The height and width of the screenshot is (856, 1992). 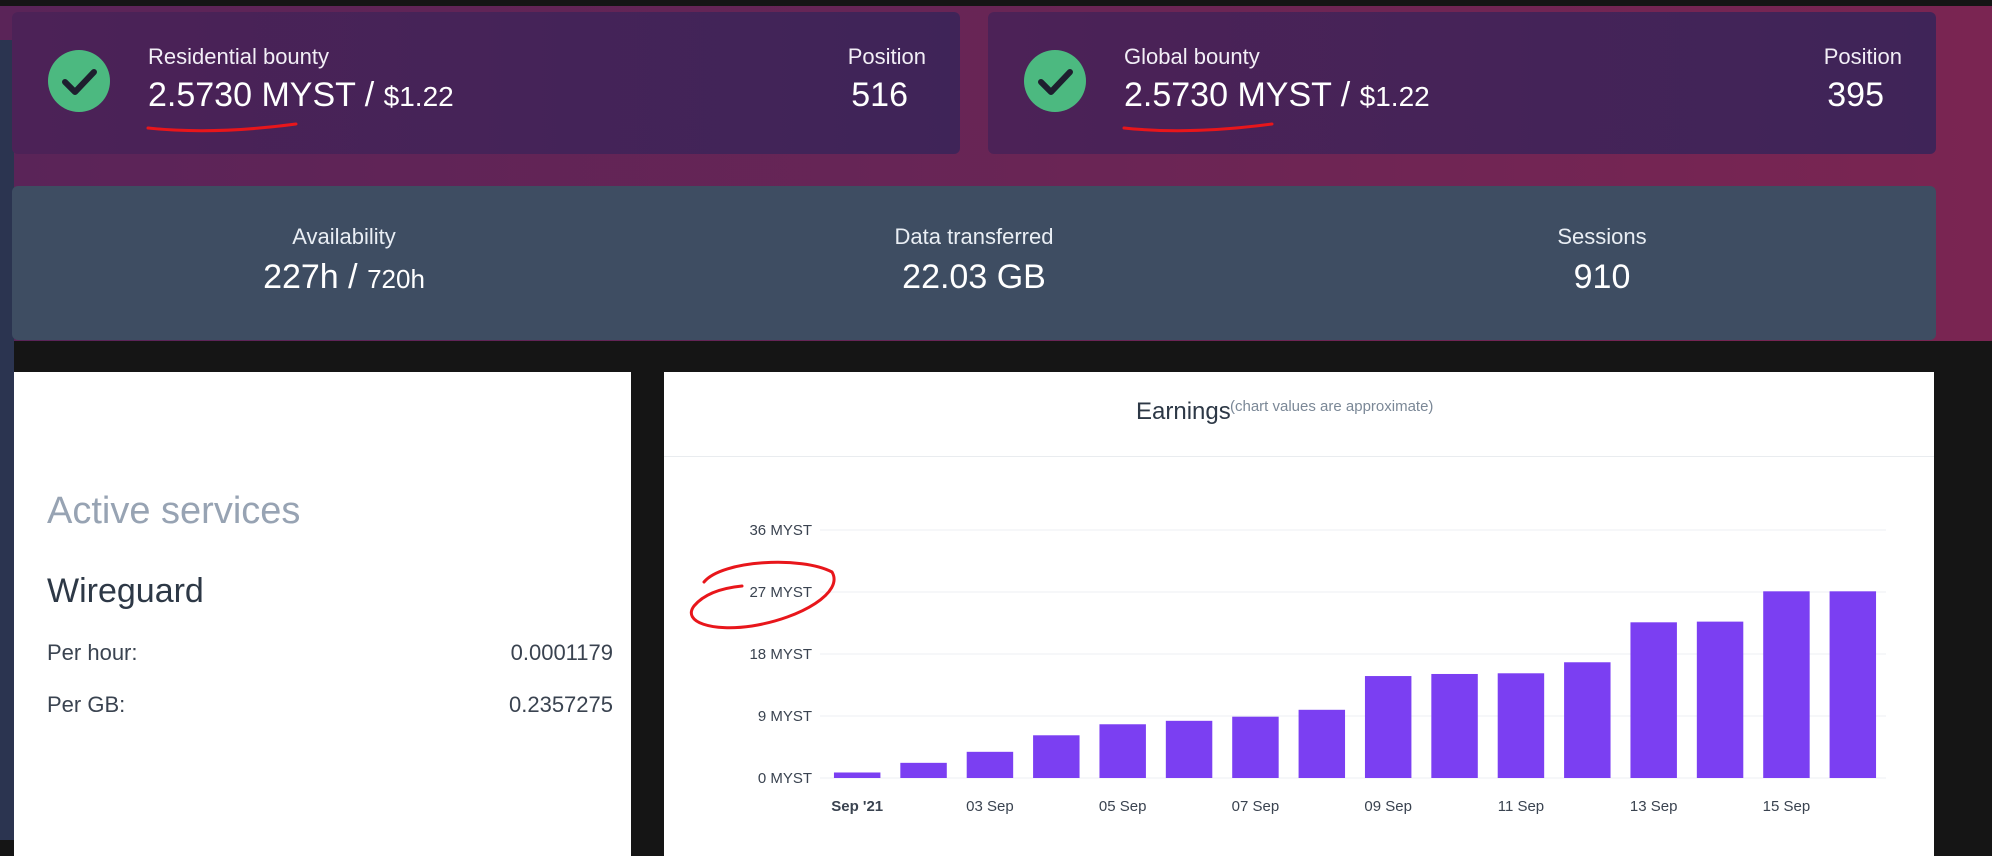 What do you see at coordinates (785, 716) in the screenshot?
I see `y-tick-label: 9 MYST` at bounding box center [785, 716].